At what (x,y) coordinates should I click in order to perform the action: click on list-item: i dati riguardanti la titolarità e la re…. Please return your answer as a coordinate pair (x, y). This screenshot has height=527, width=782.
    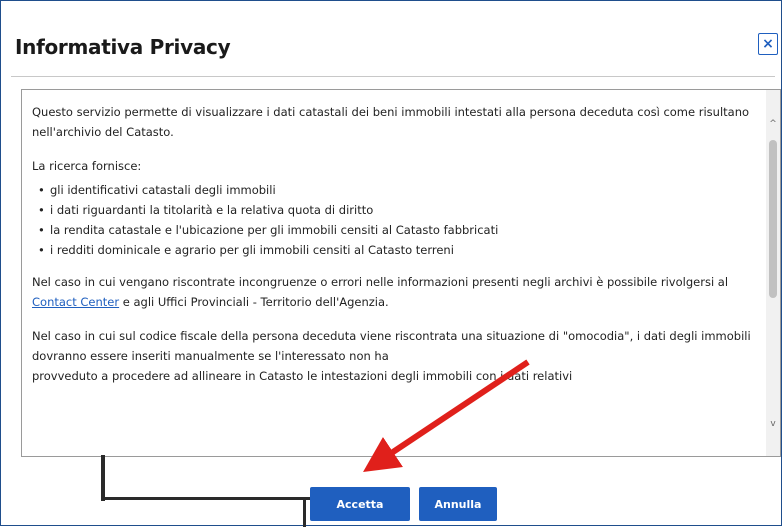
    Looking at the image, I should click on (395, 210).